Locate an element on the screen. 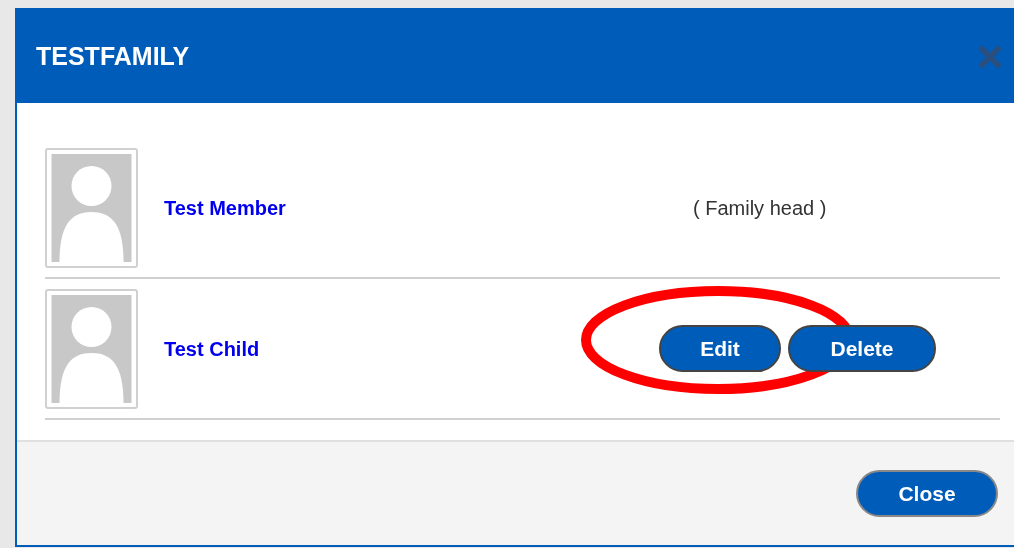 The image size is (1014, 548). close-button: Close is located at coordinates (927, 493).